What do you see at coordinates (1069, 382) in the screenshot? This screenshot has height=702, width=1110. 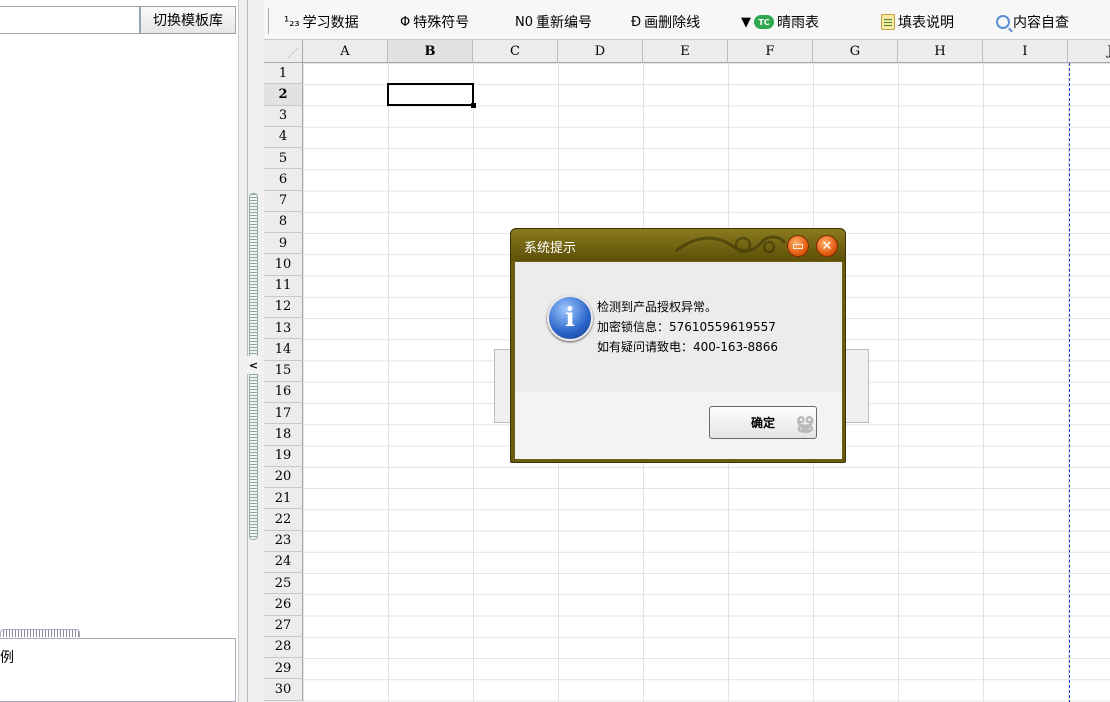 I see `page-break-line` at bounding box center [1069, 382].